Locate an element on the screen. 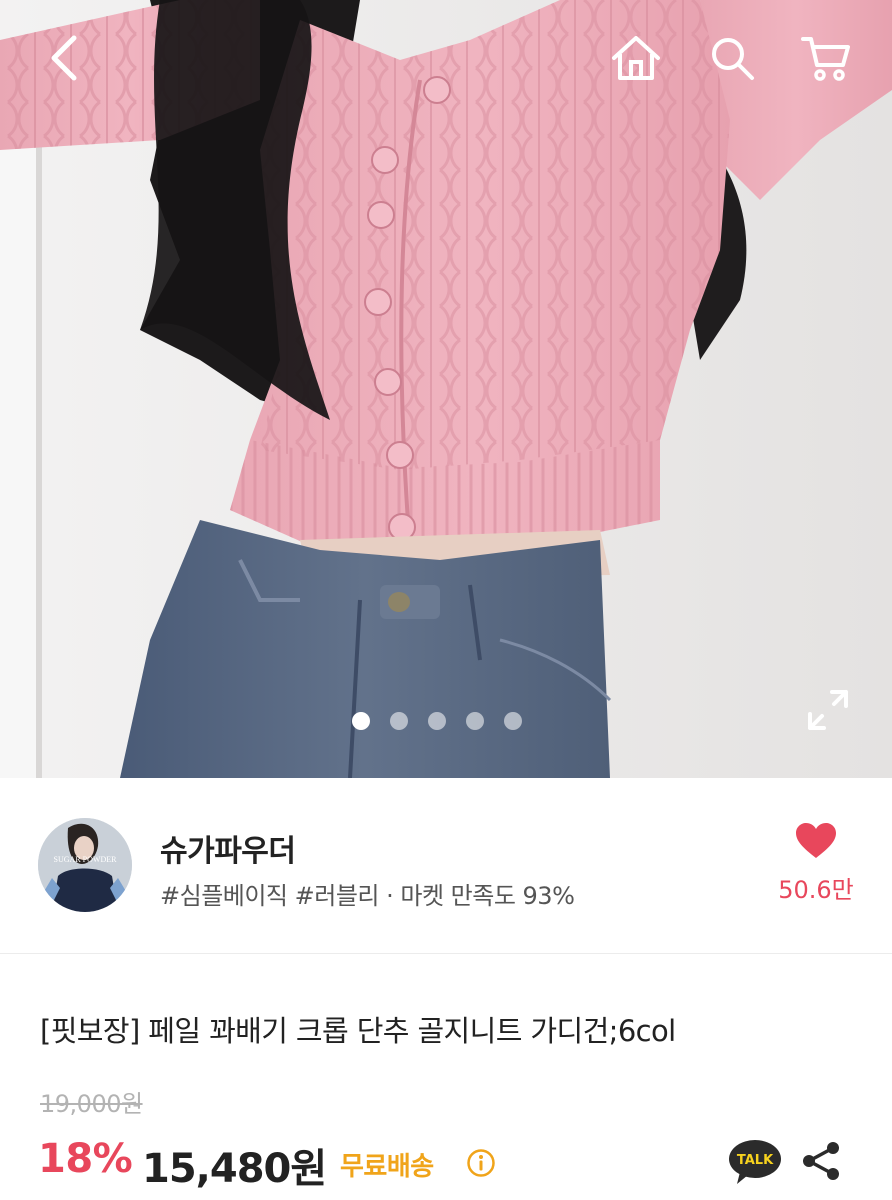 This screenshot has height=1200, width=892. shipping-info-button is located at coordinates (481, 1163).